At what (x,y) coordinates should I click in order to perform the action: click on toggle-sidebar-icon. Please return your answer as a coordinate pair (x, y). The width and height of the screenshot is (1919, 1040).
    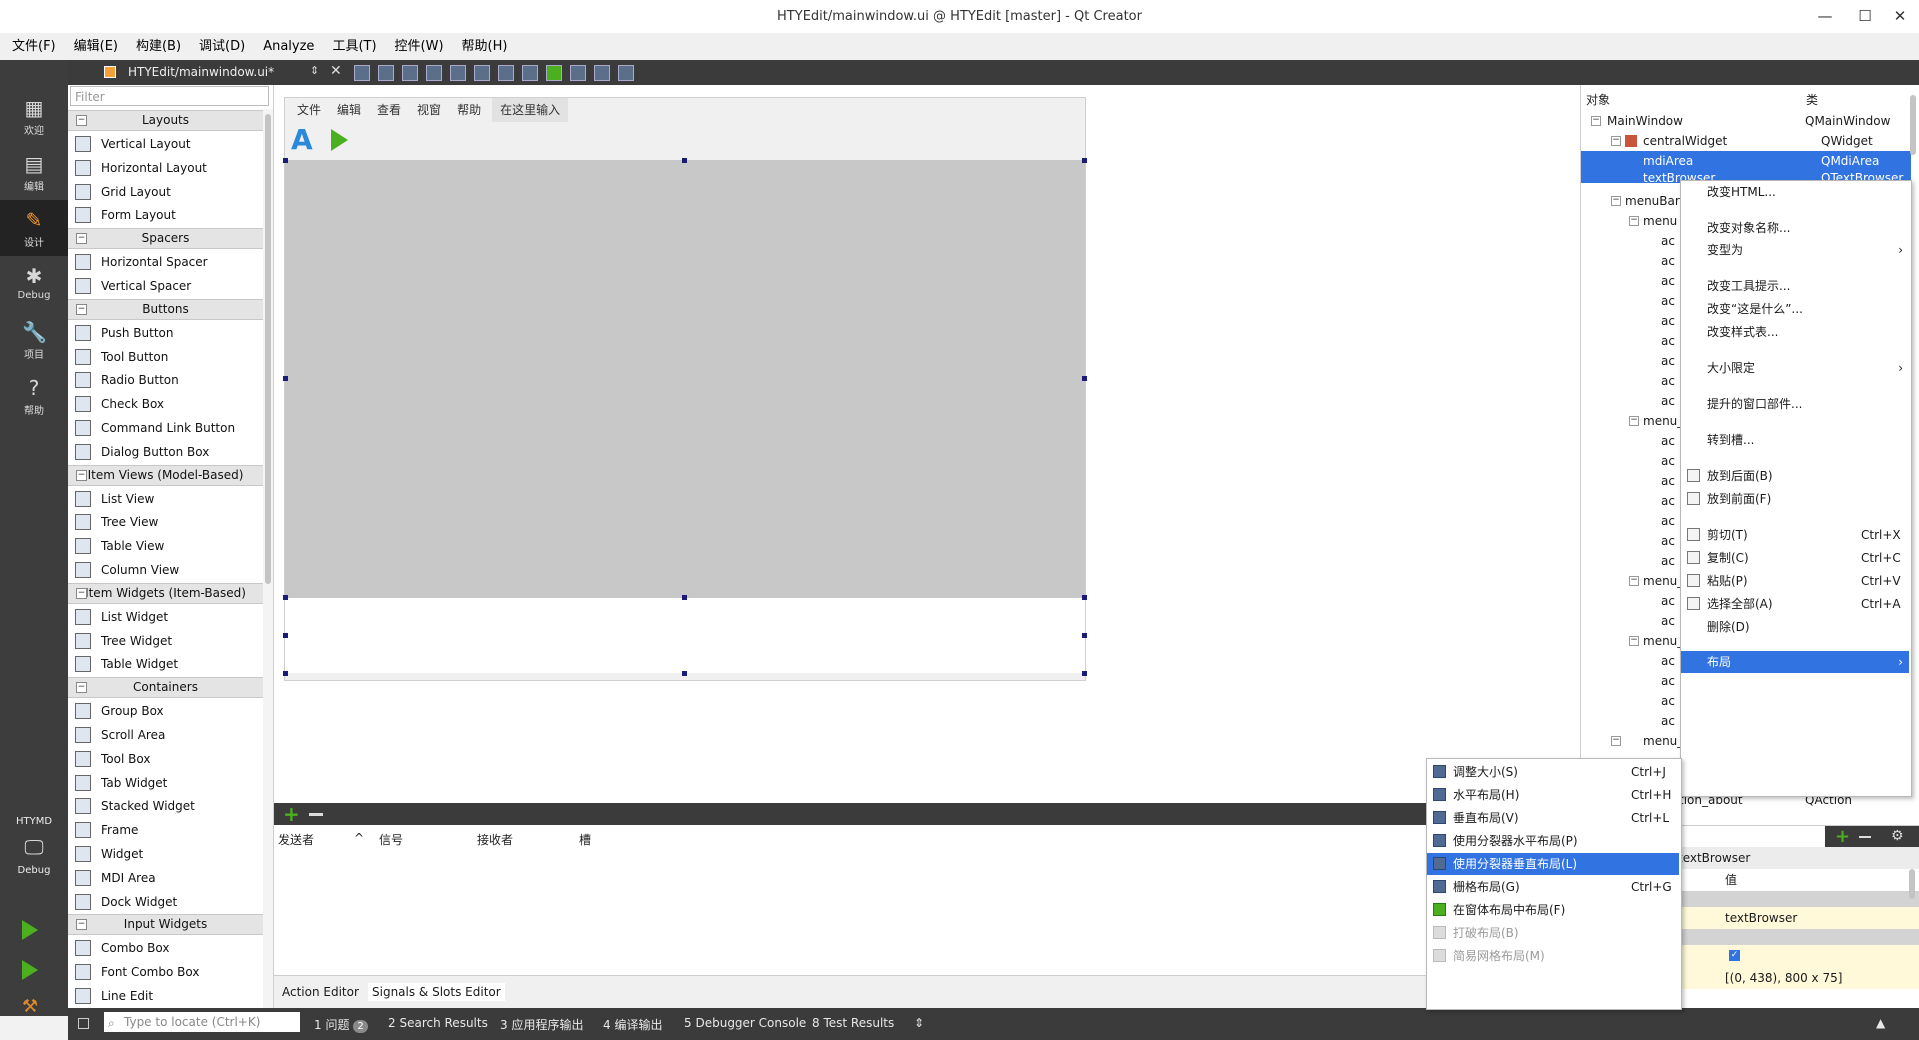
    Looking at the image, I should click on (83, 1023).